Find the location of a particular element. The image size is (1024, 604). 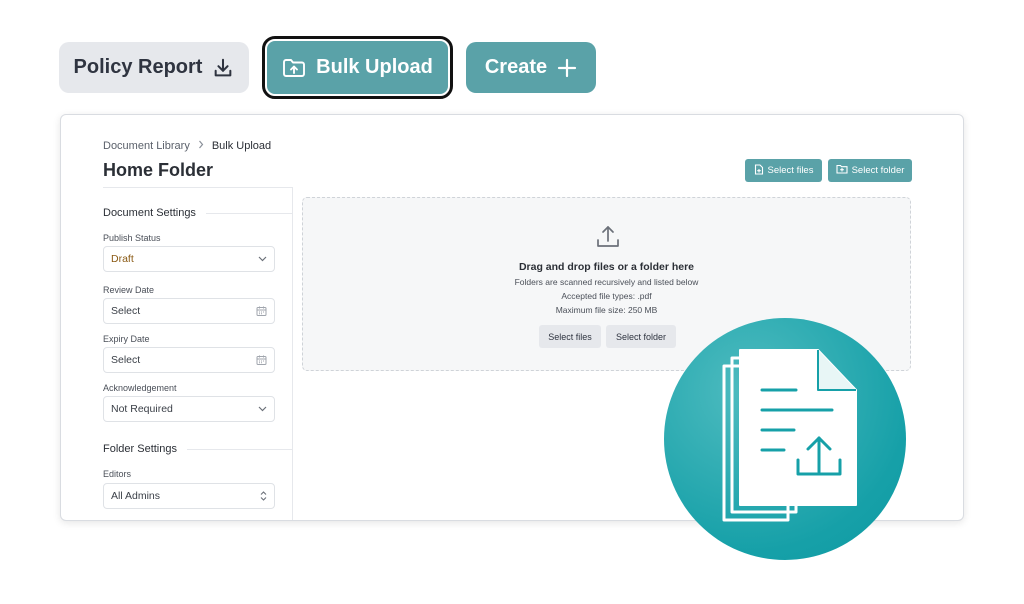

review-date-value: Select is located at coordinates (126, 311).